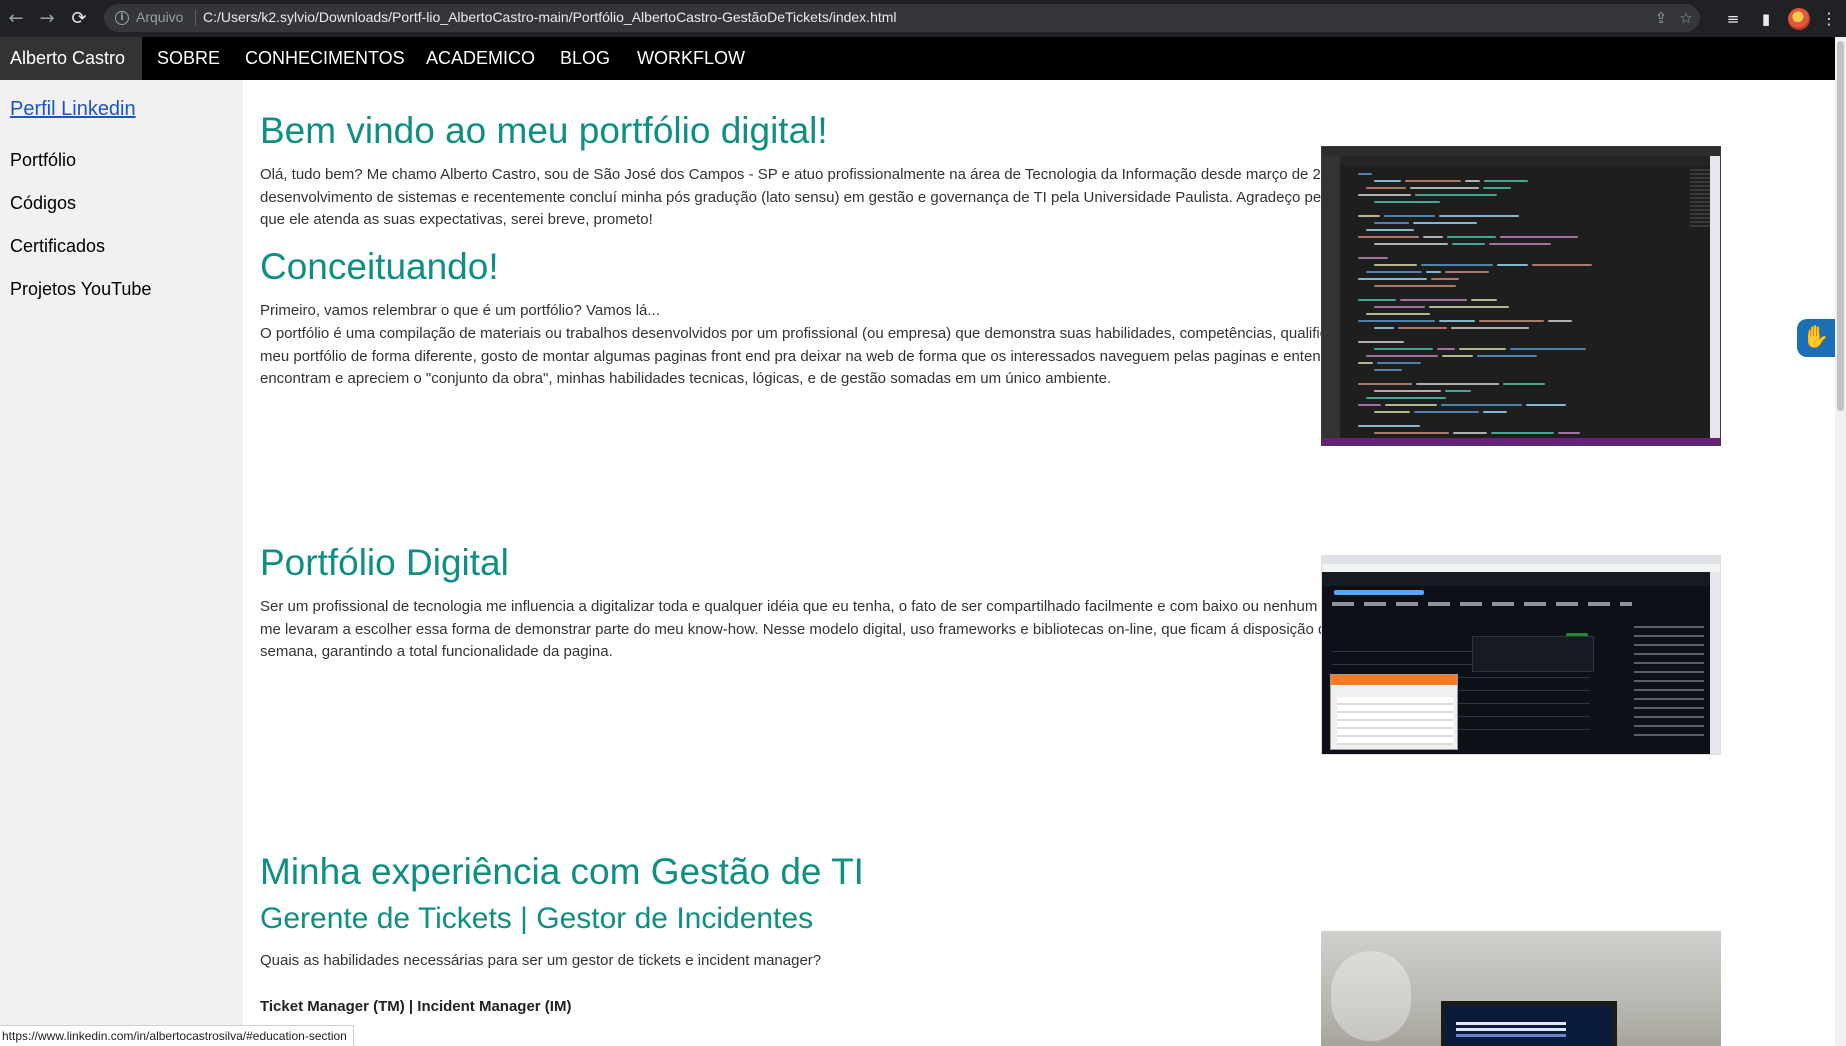 Image resolution: width=1846 pixels, height=1046 pixels. I want to click on laptop-screen, so click(1529, 1023).